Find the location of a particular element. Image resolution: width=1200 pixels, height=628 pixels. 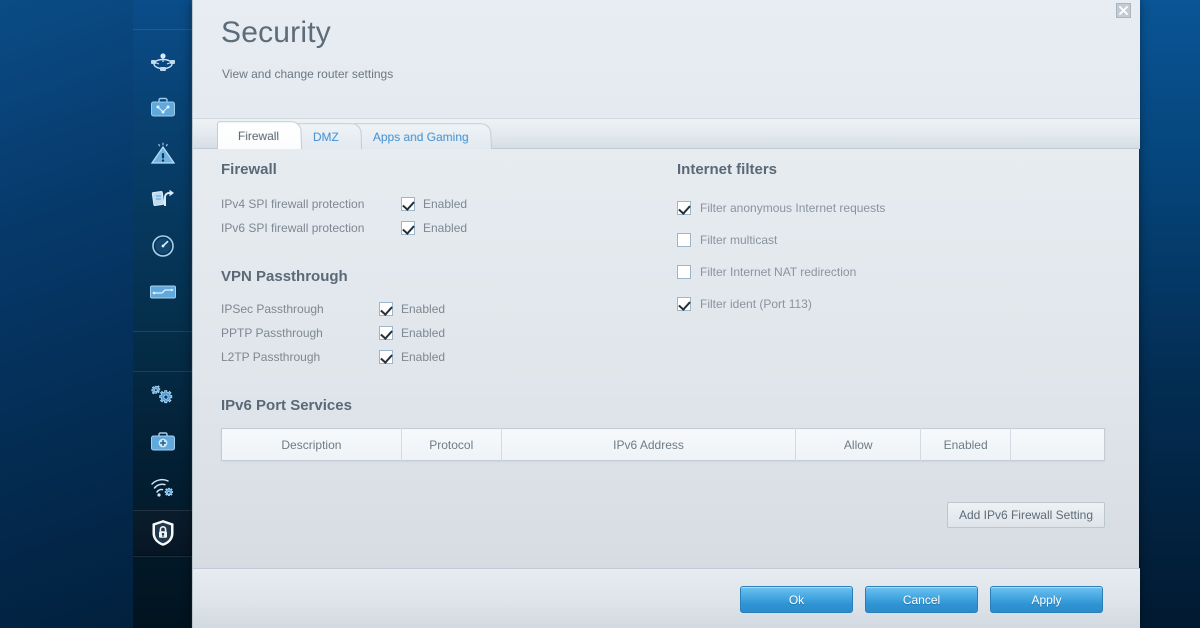

sidebar-item-connectivity is located at coordinates (162, 396).